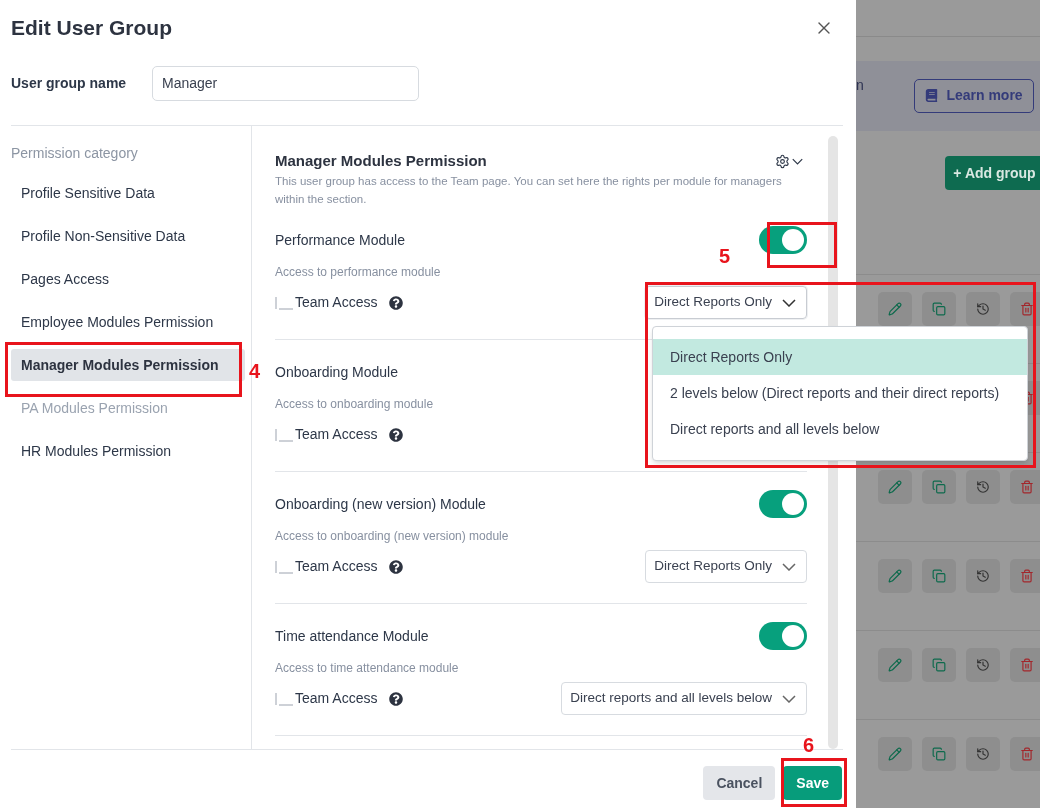 This screenshot has width=1040, height=808. I want to click on module-description: Access to performance module, so click(358, 272).